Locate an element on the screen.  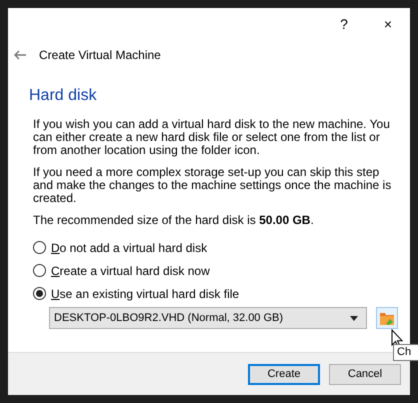
back-arrow-icon is located at coordinates (20, 55).